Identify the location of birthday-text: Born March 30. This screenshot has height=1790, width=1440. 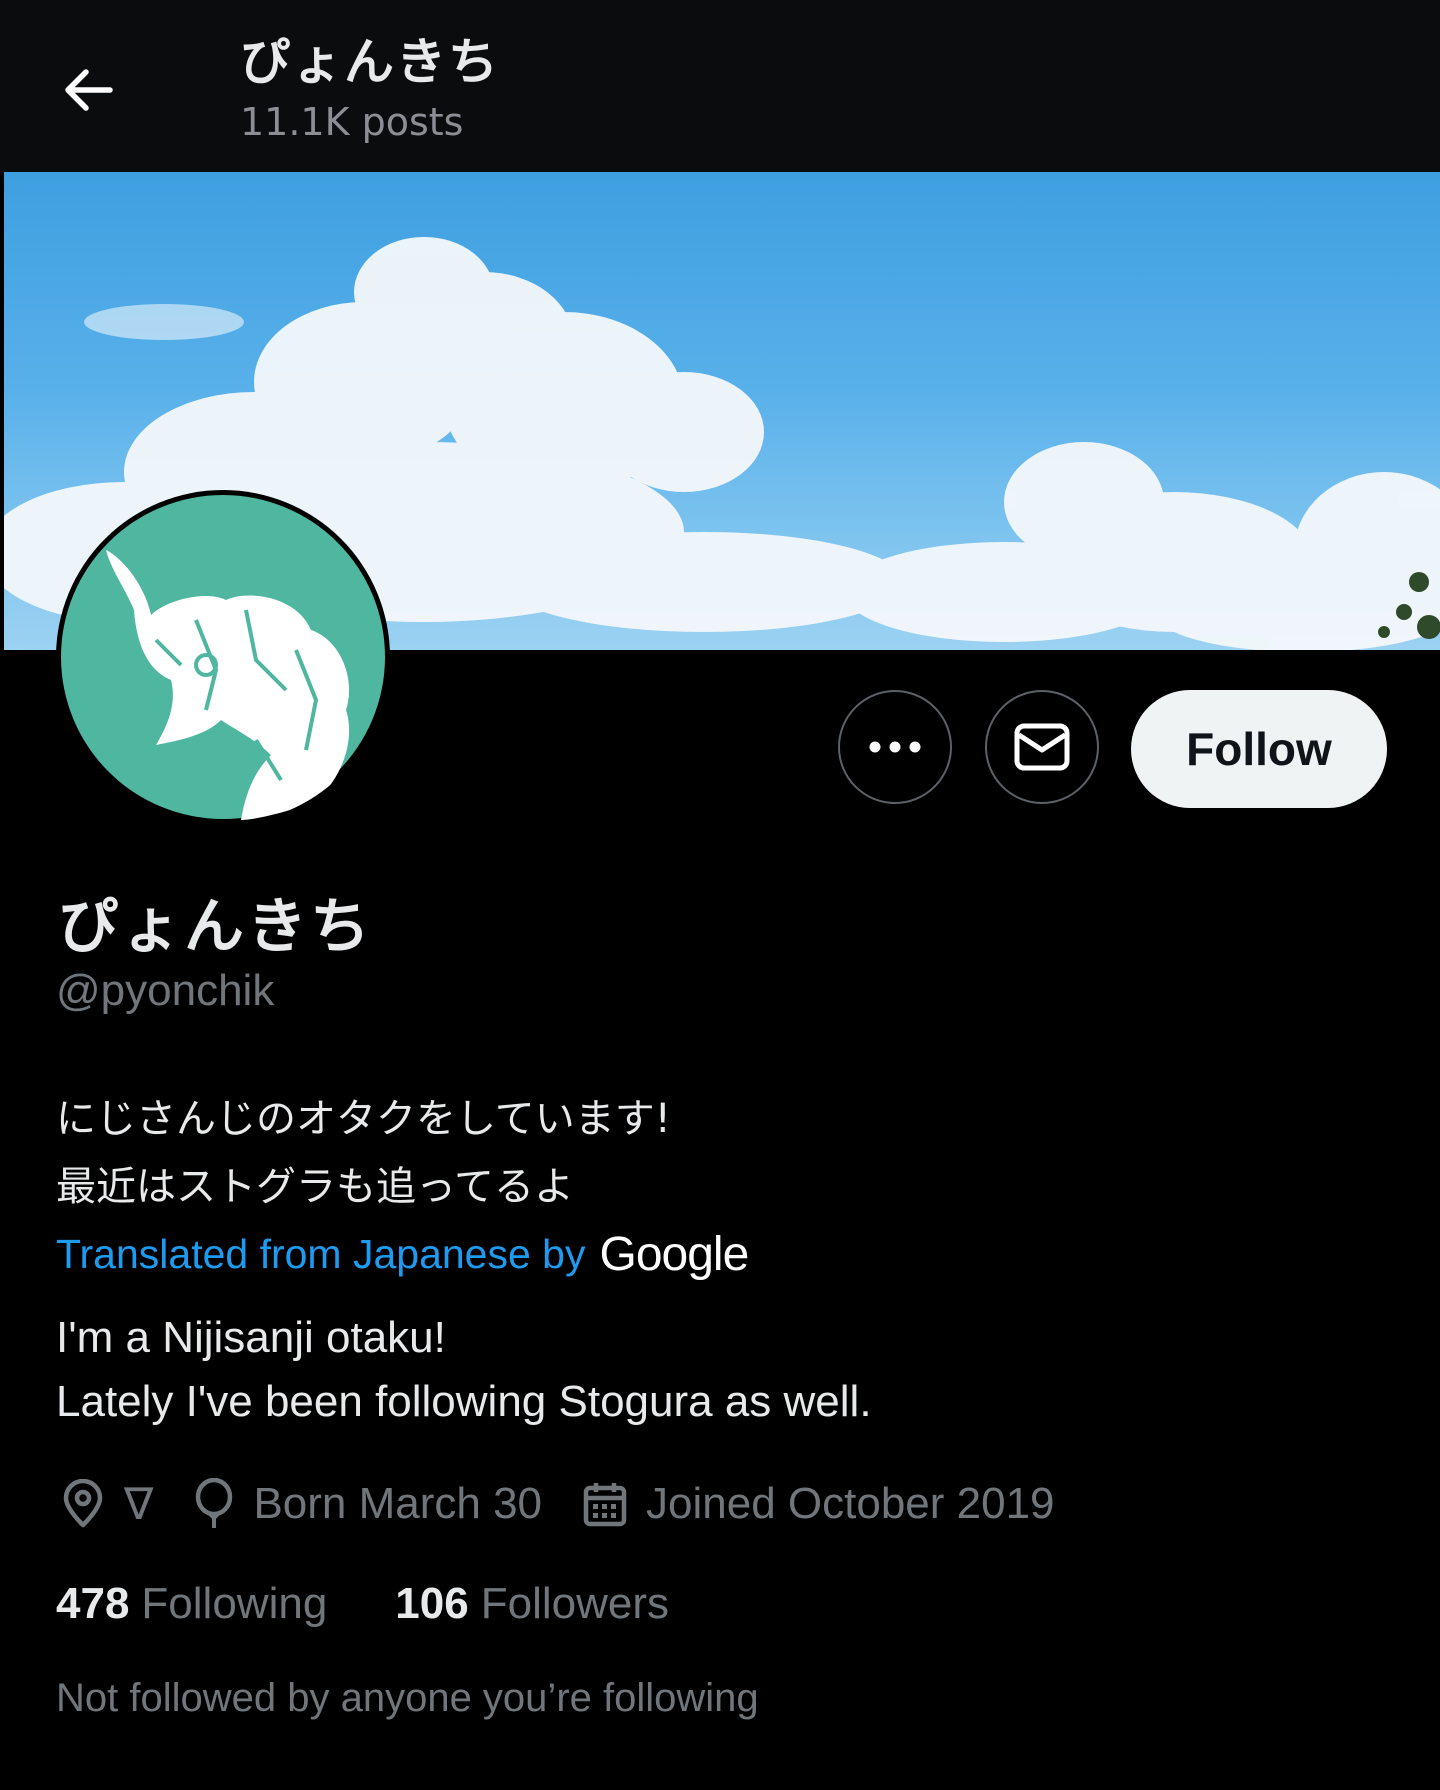
(398, 1503).